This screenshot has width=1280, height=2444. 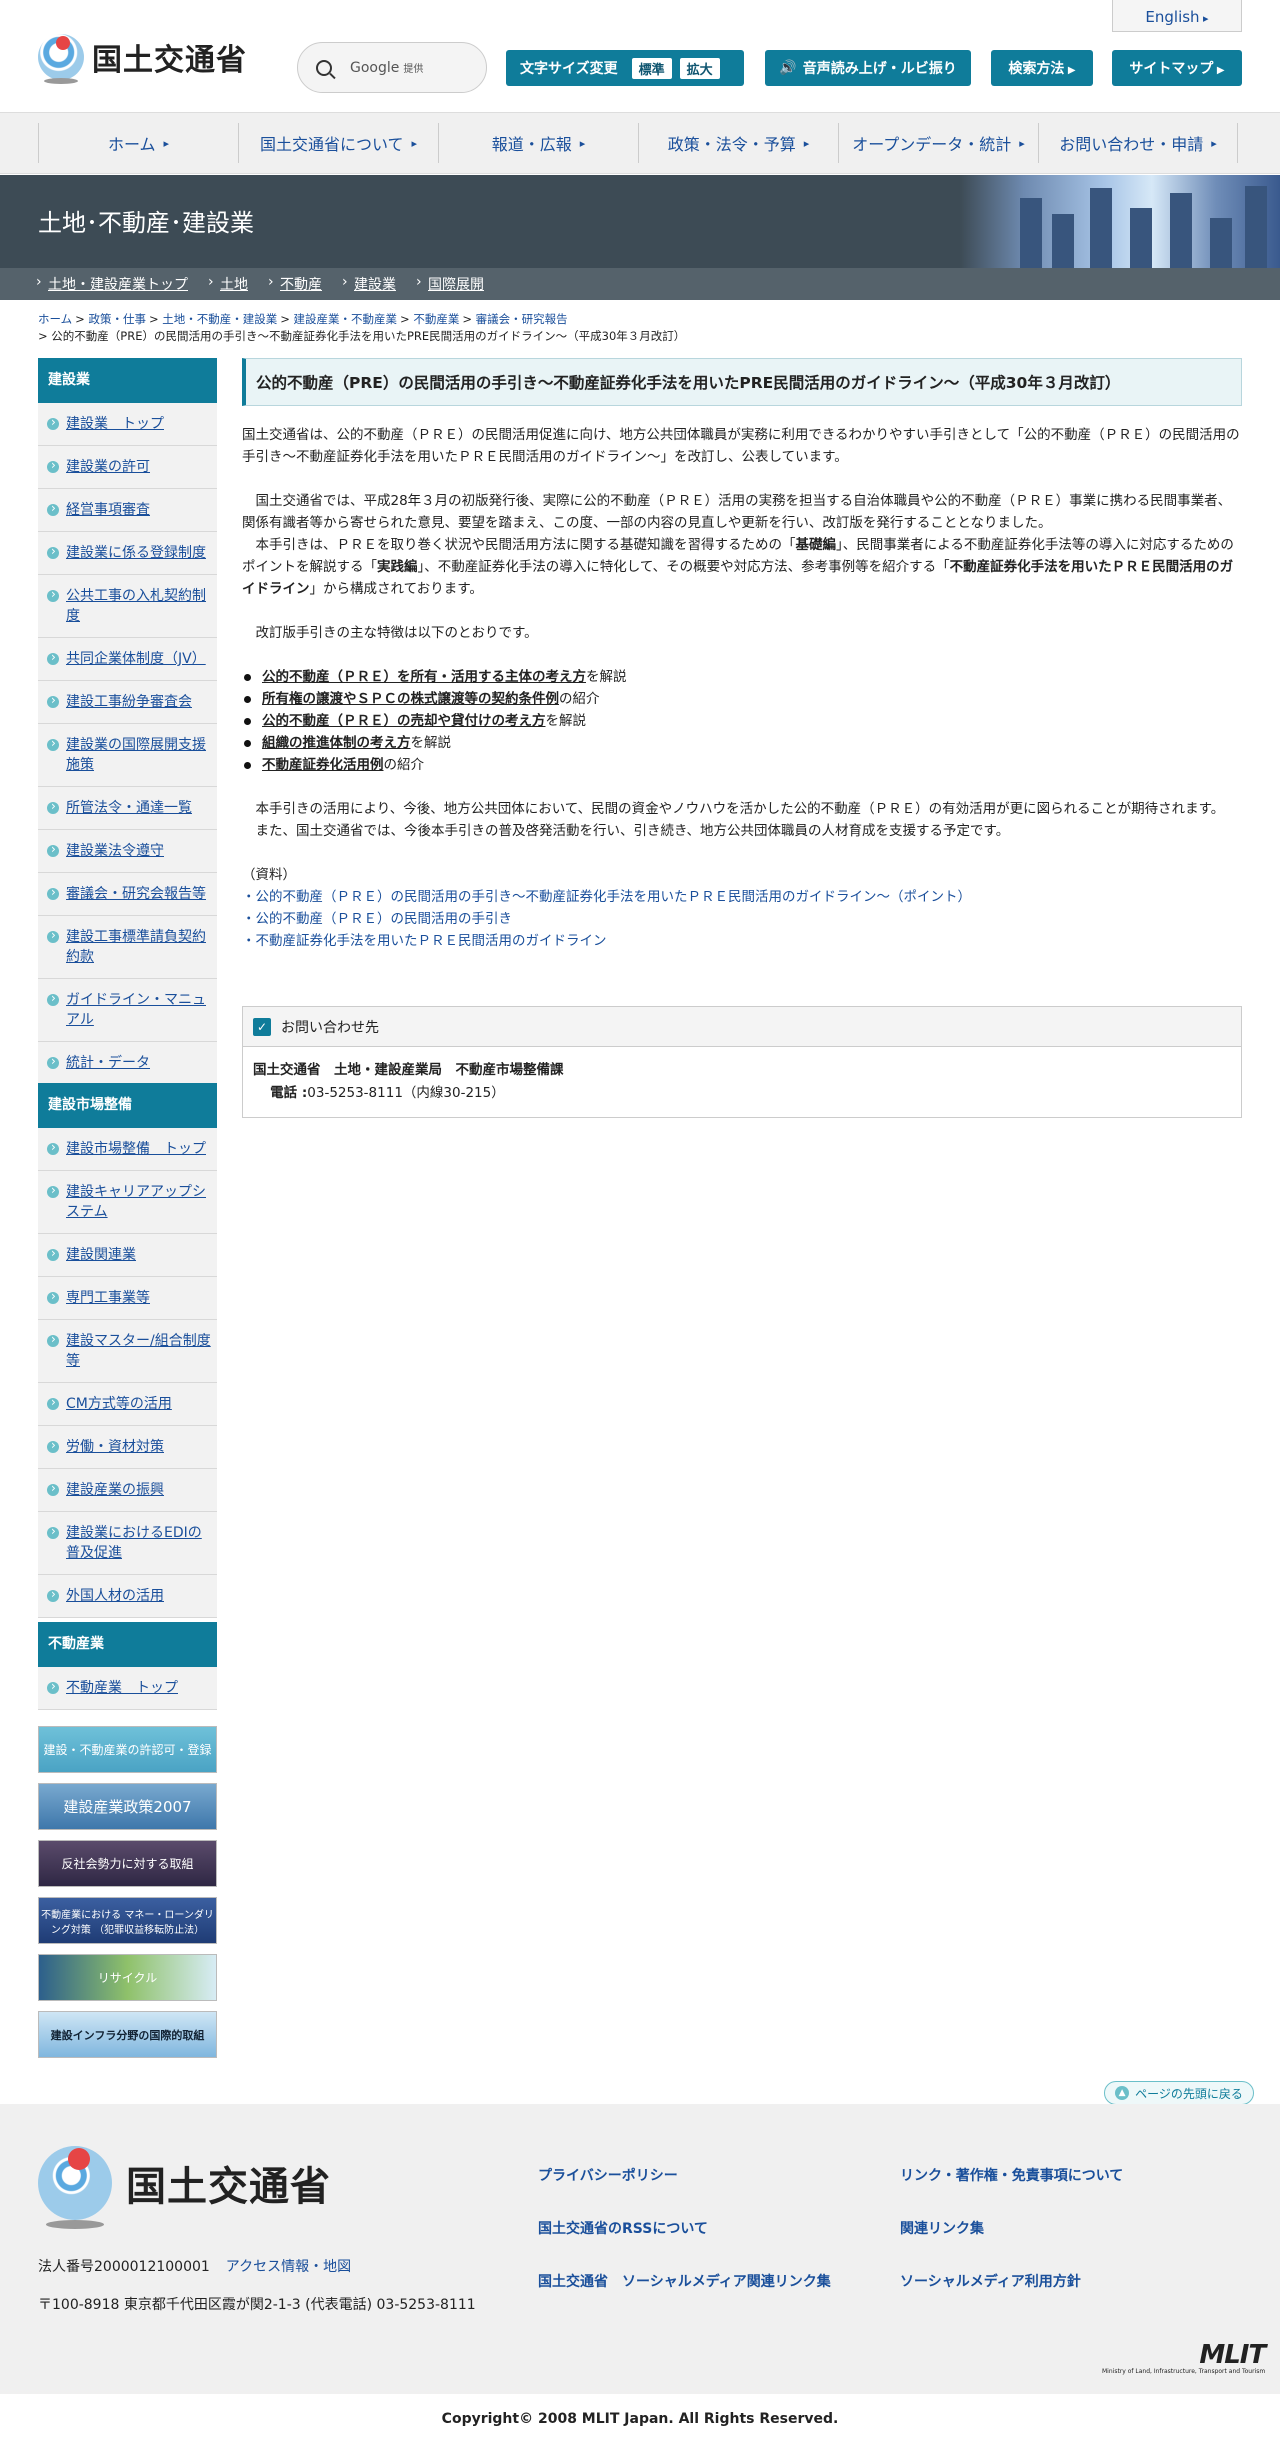 I want to click on sidebar-item: 建設市場整備 トップ, so click(x=127, y=1149).